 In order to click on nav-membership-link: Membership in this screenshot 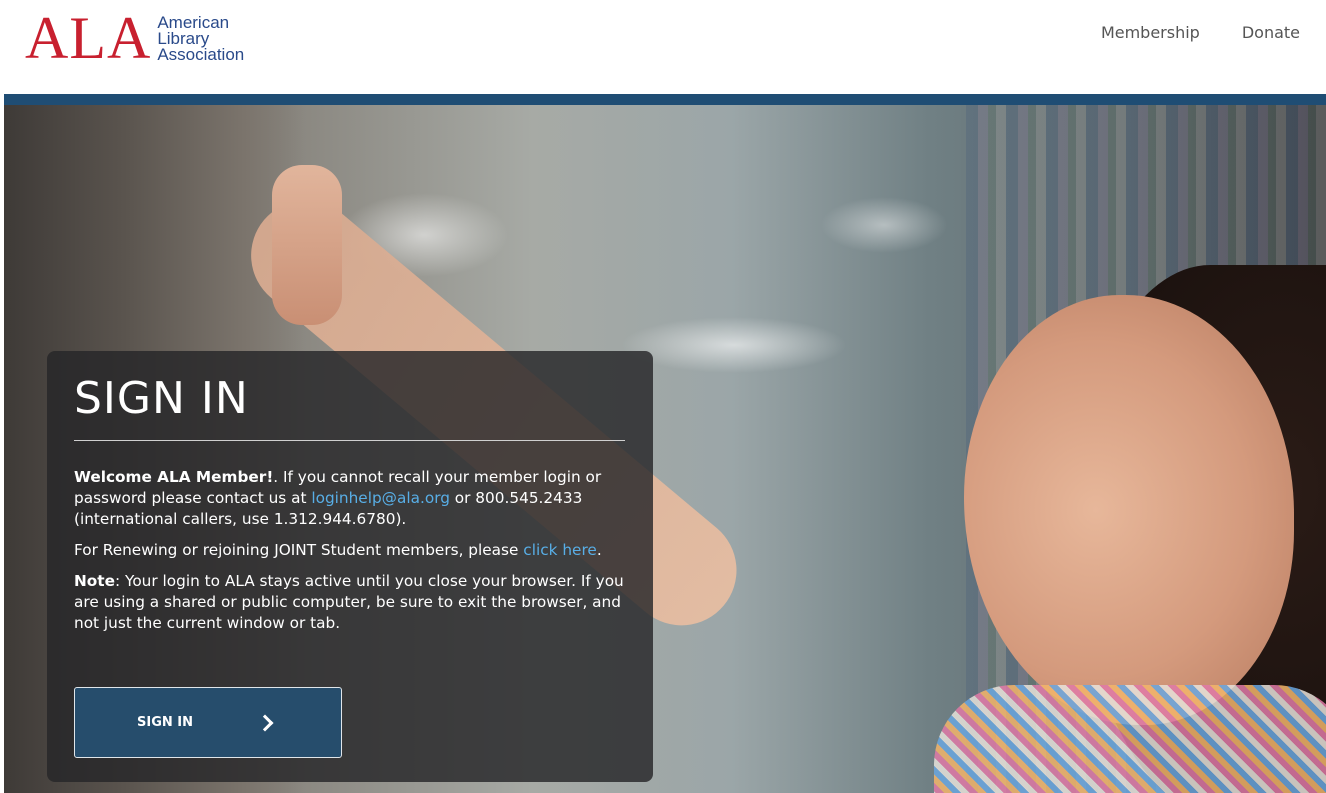, I will do `click(1150, 32)`.